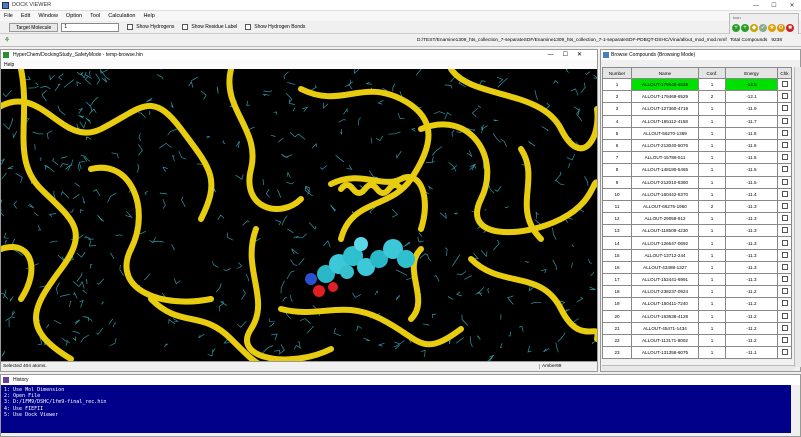  What do you see at coordinates (697, 97) in the screenshot?
I see `table-row: 2 ALLOUT-179469-6529 2 -12.1` at bounding box center [697, 97].